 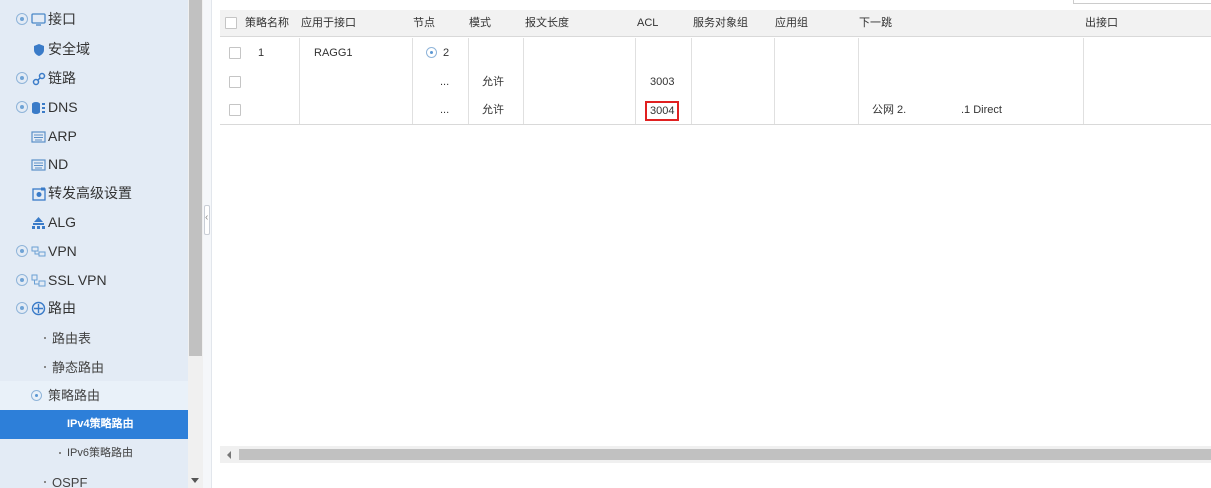 What do you see at coordinates (100, 453) in the screenshot?
I see `sidebar-item-label: IPv6策略路由` at bounding box center [100, 453].